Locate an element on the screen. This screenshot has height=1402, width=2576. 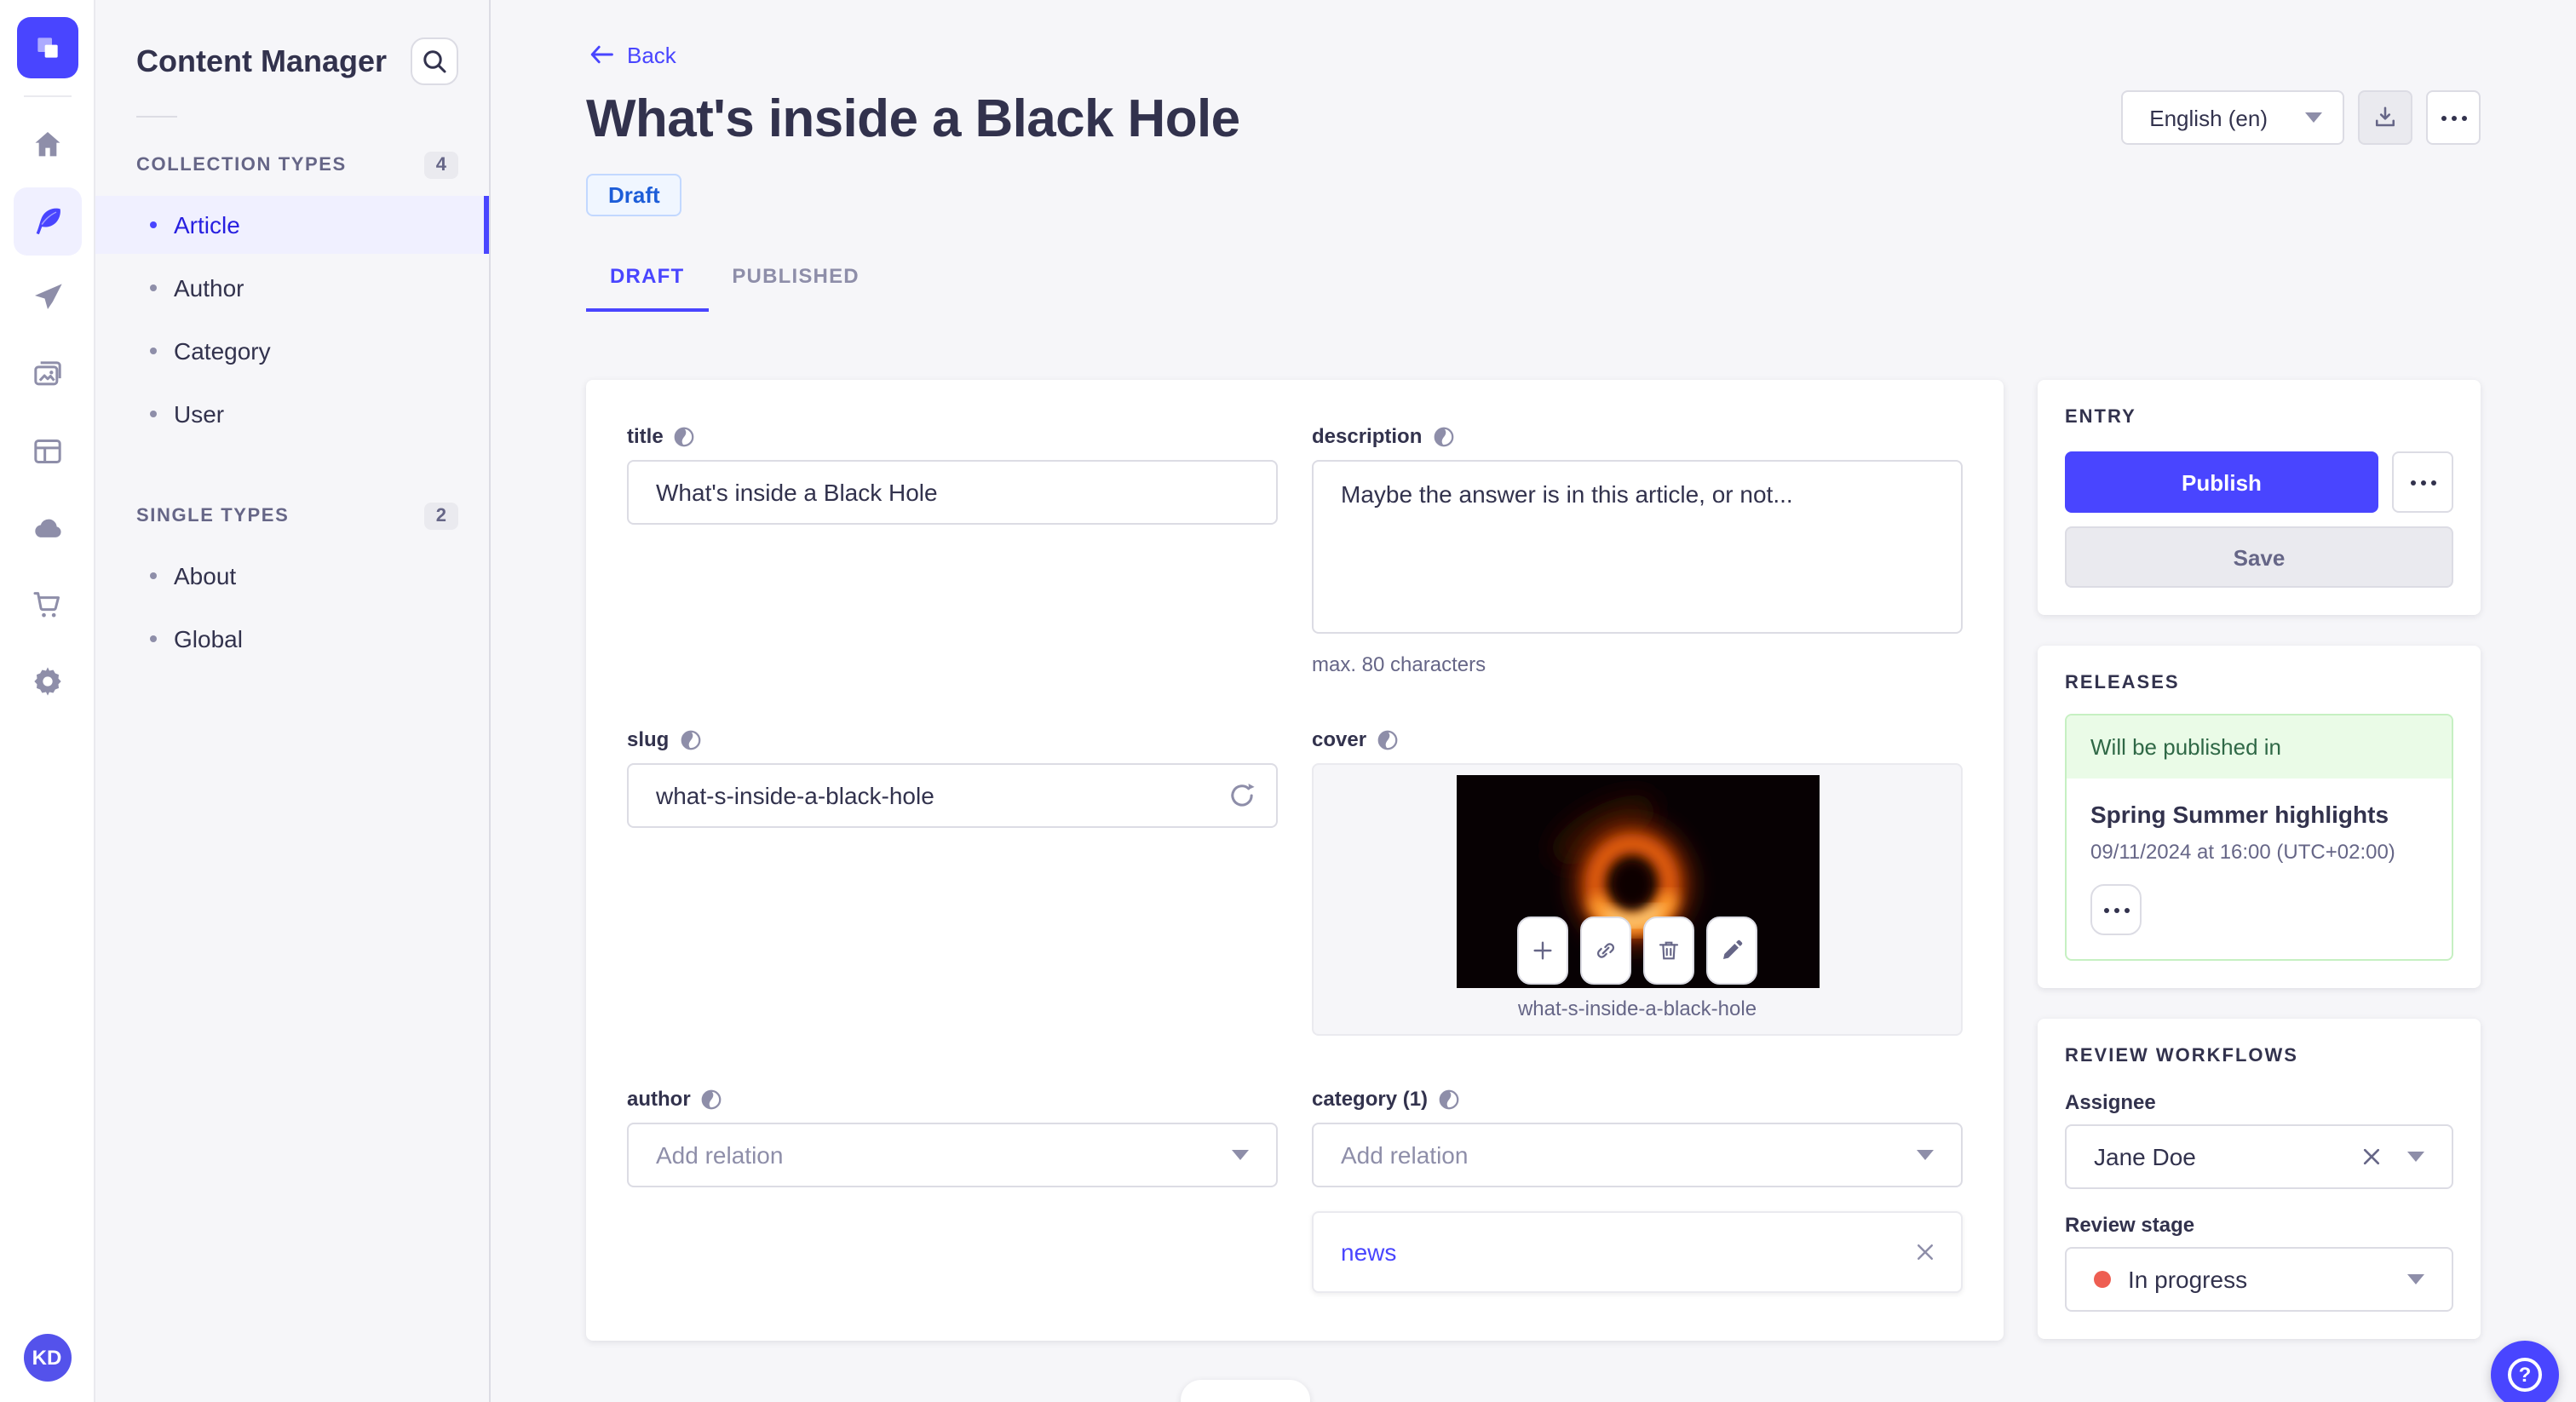
category-relation-select: Add relation is located at coordinates (1637, 1155).